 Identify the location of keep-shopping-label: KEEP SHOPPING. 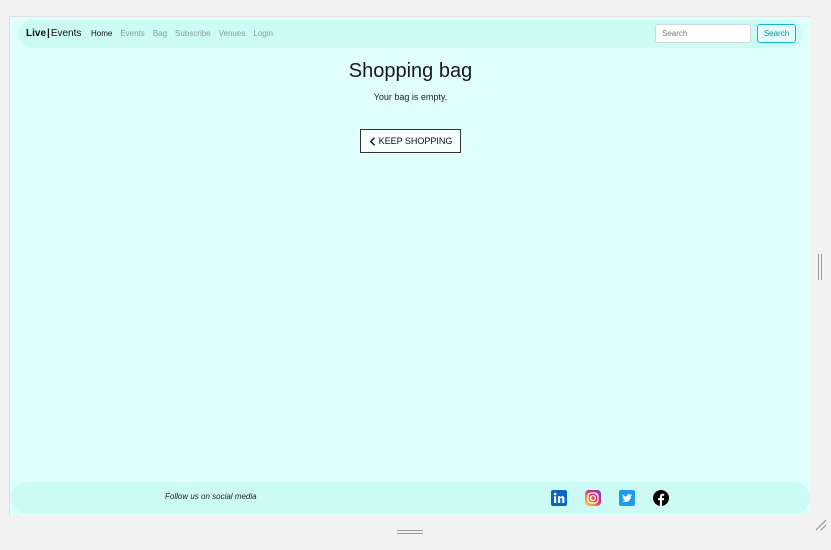
(415, 141).